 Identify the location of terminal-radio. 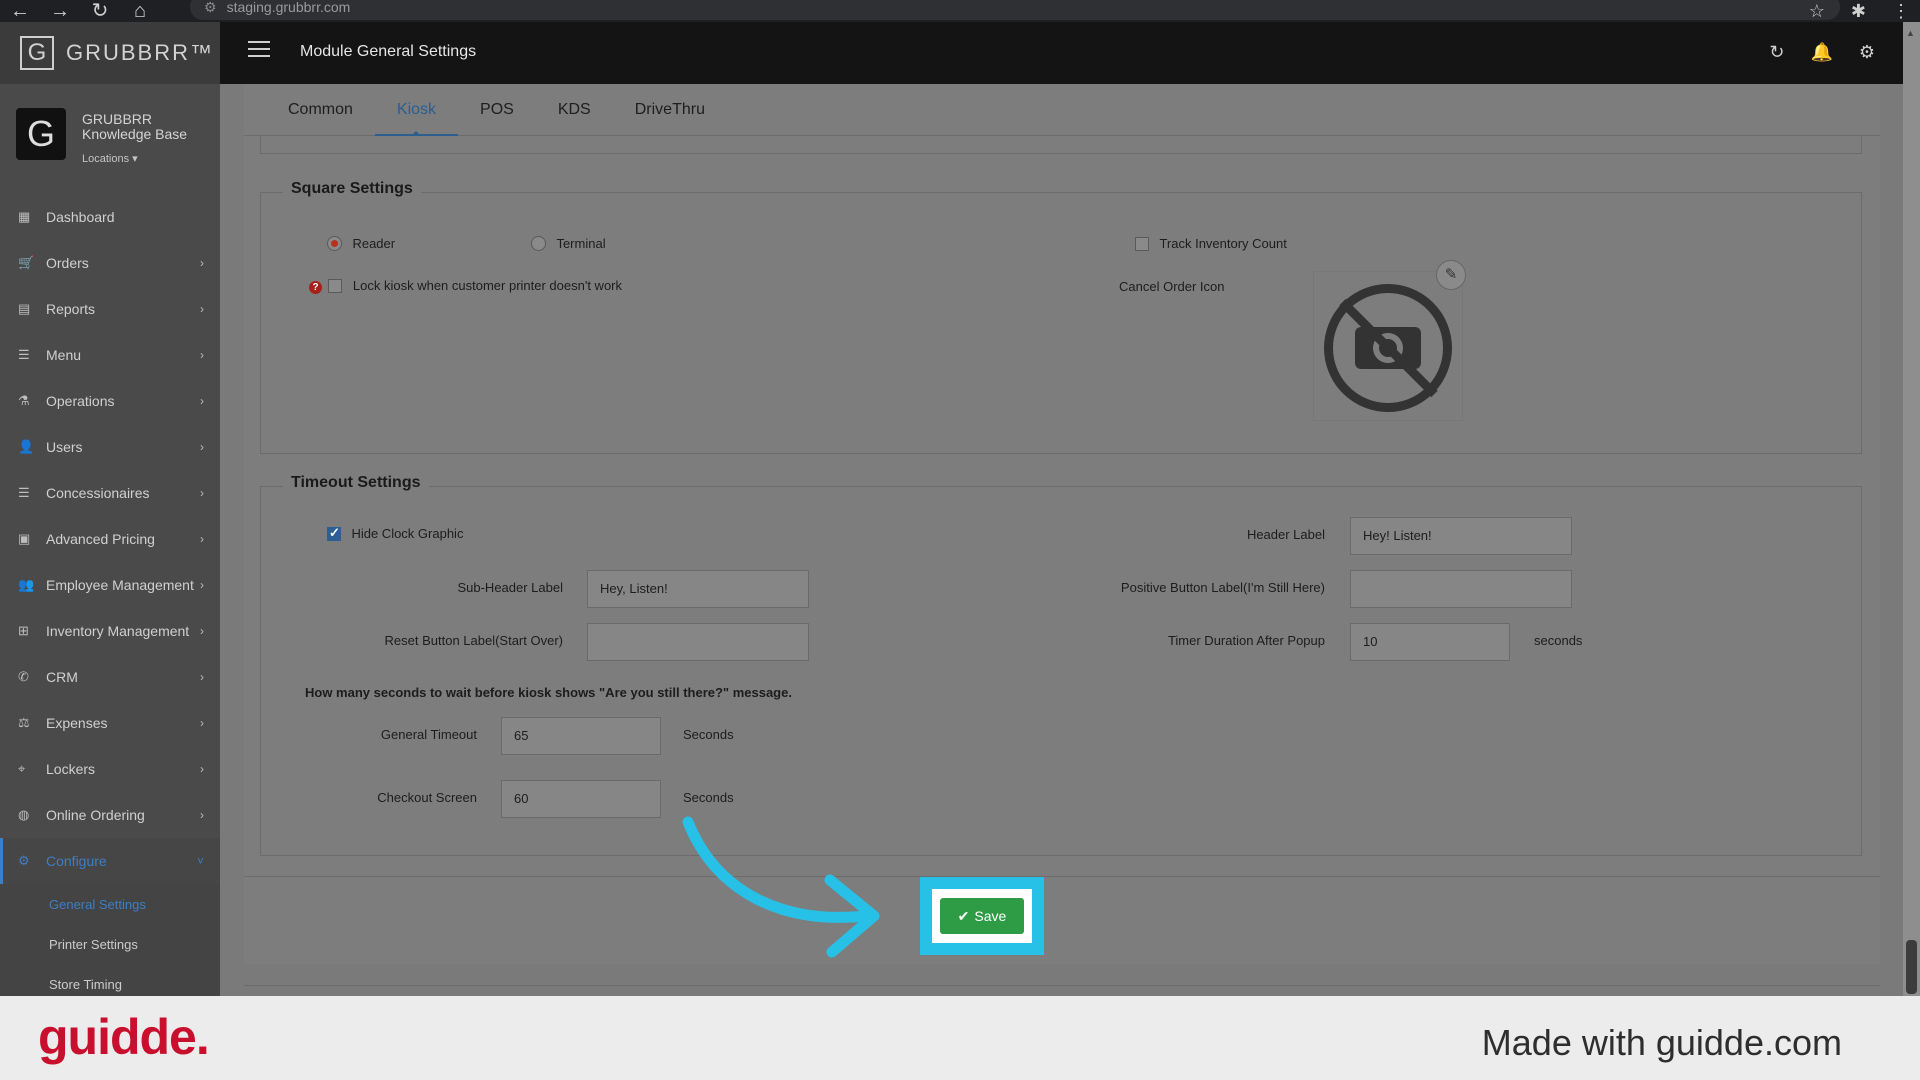
(538, 244).